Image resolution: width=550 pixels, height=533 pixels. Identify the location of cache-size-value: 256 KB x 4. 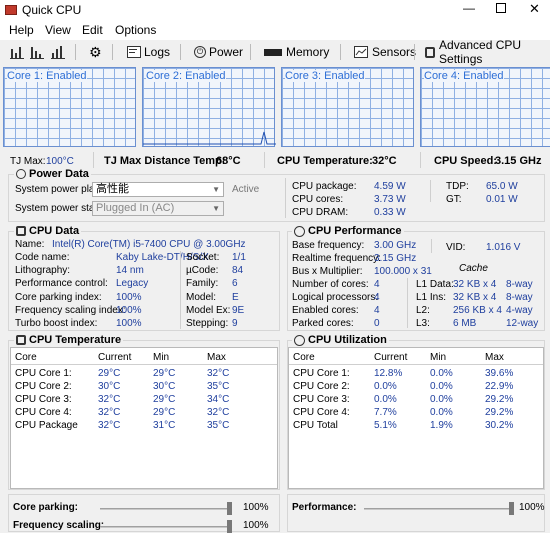
(477, 310).